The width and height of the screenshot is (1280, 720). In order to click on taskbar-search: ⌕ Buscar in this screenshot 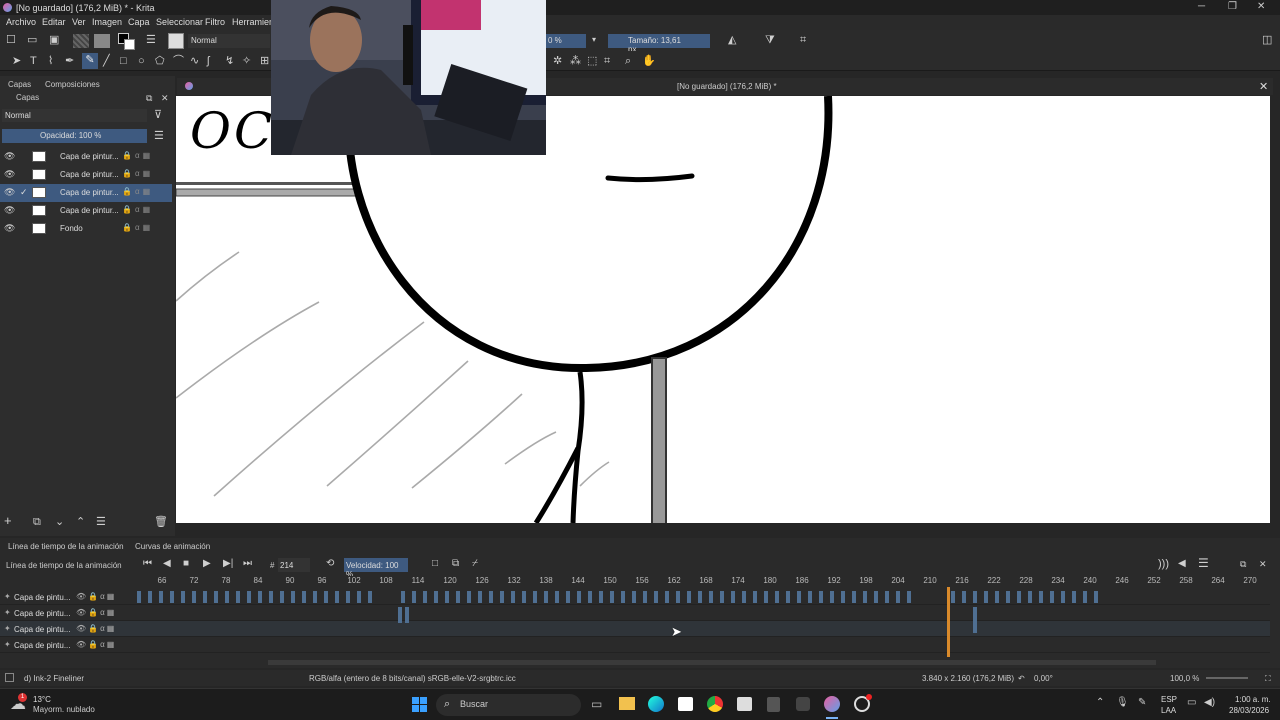, I will do `click(508, 705)`.